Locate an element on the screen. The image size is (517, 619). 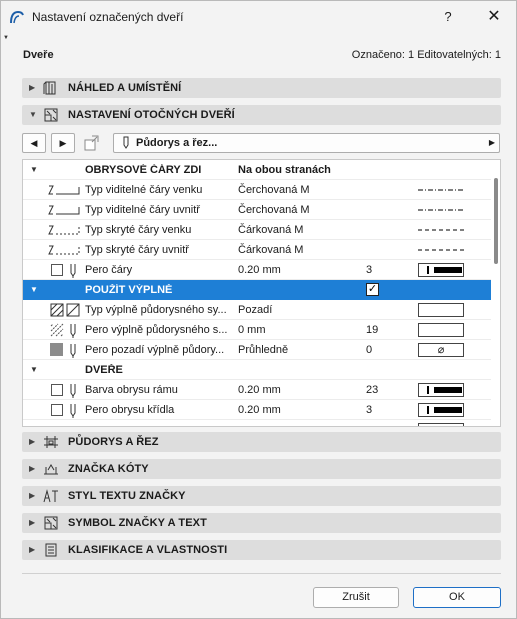
table-group-row: ▼ DVEŘE is located at coordinates (257, 370).